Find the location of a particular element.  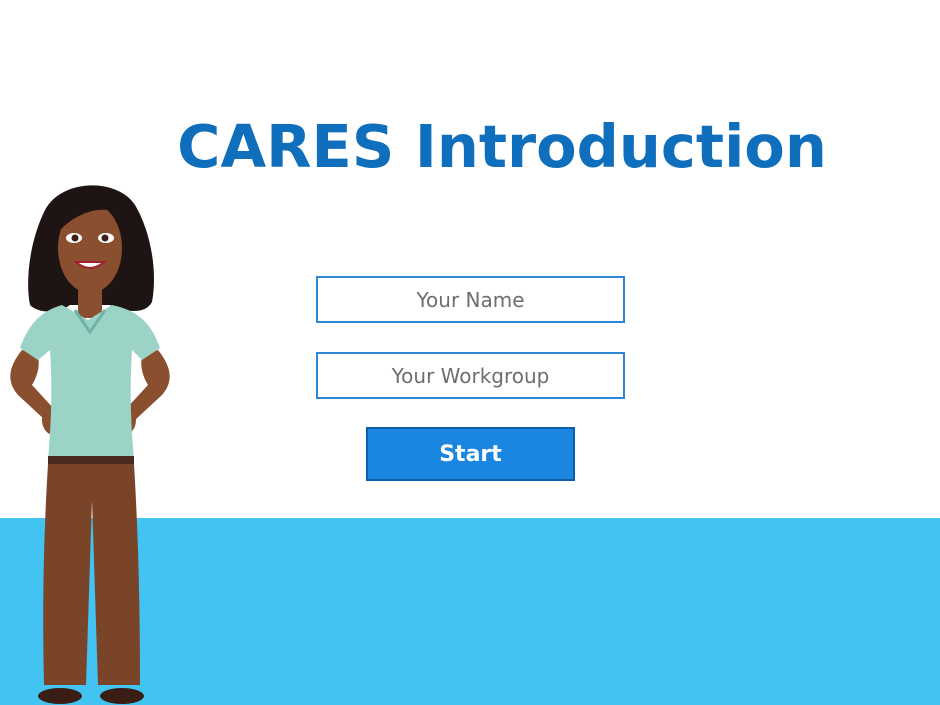

start-button: Start is located at coordinates (470, 454).